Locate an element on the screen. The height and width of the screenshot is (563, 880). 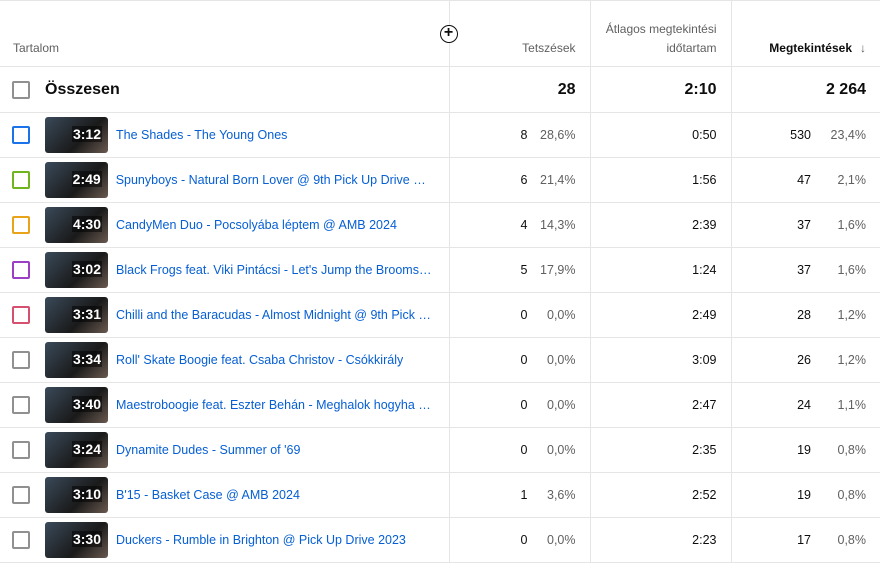
likes-value: 5 is located at coordinates (524, 270).